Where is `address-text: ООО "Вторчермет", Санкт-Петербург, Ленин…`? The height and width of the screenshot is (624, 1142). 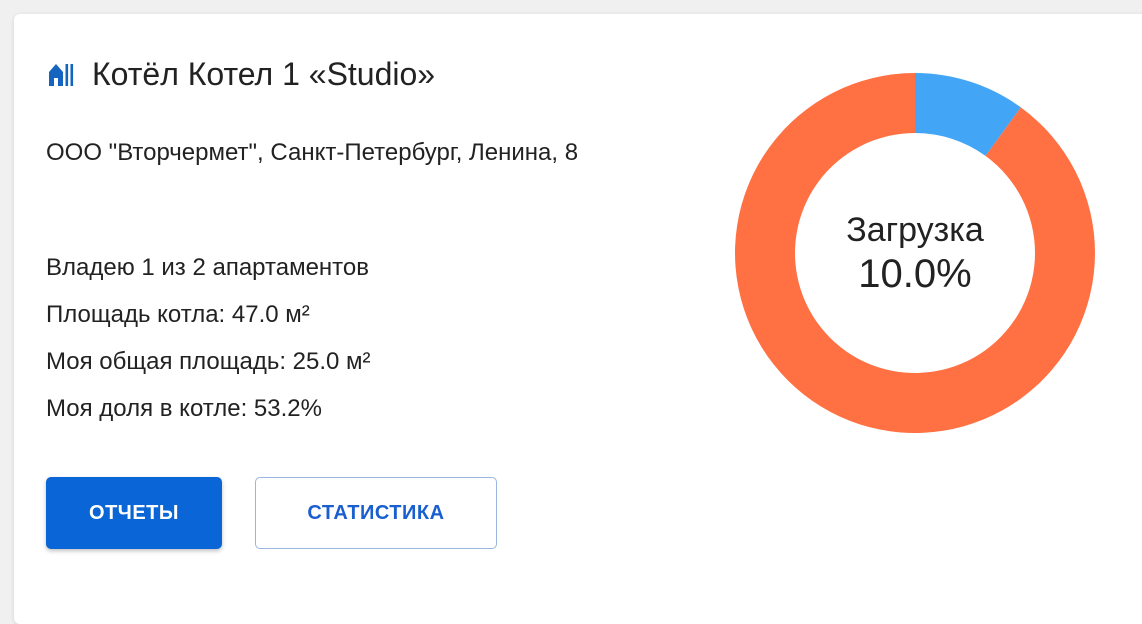
address-text: ООО "Вторчермет", Санкт-Петербург, Ленин… is located at coordinates (312, 152).